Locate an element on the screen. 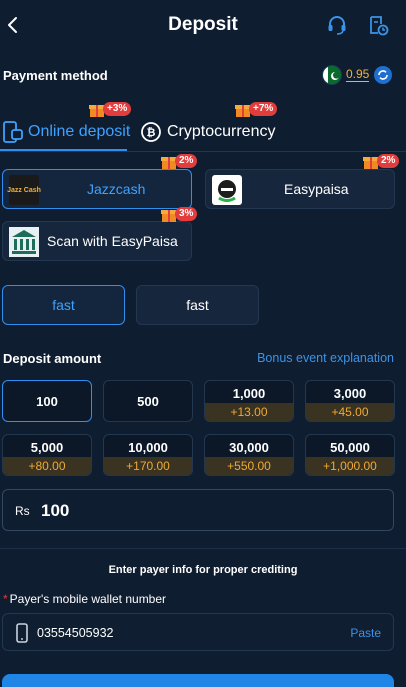  crypto-coin-icon: ₿ is located at coordinates (151, 132).